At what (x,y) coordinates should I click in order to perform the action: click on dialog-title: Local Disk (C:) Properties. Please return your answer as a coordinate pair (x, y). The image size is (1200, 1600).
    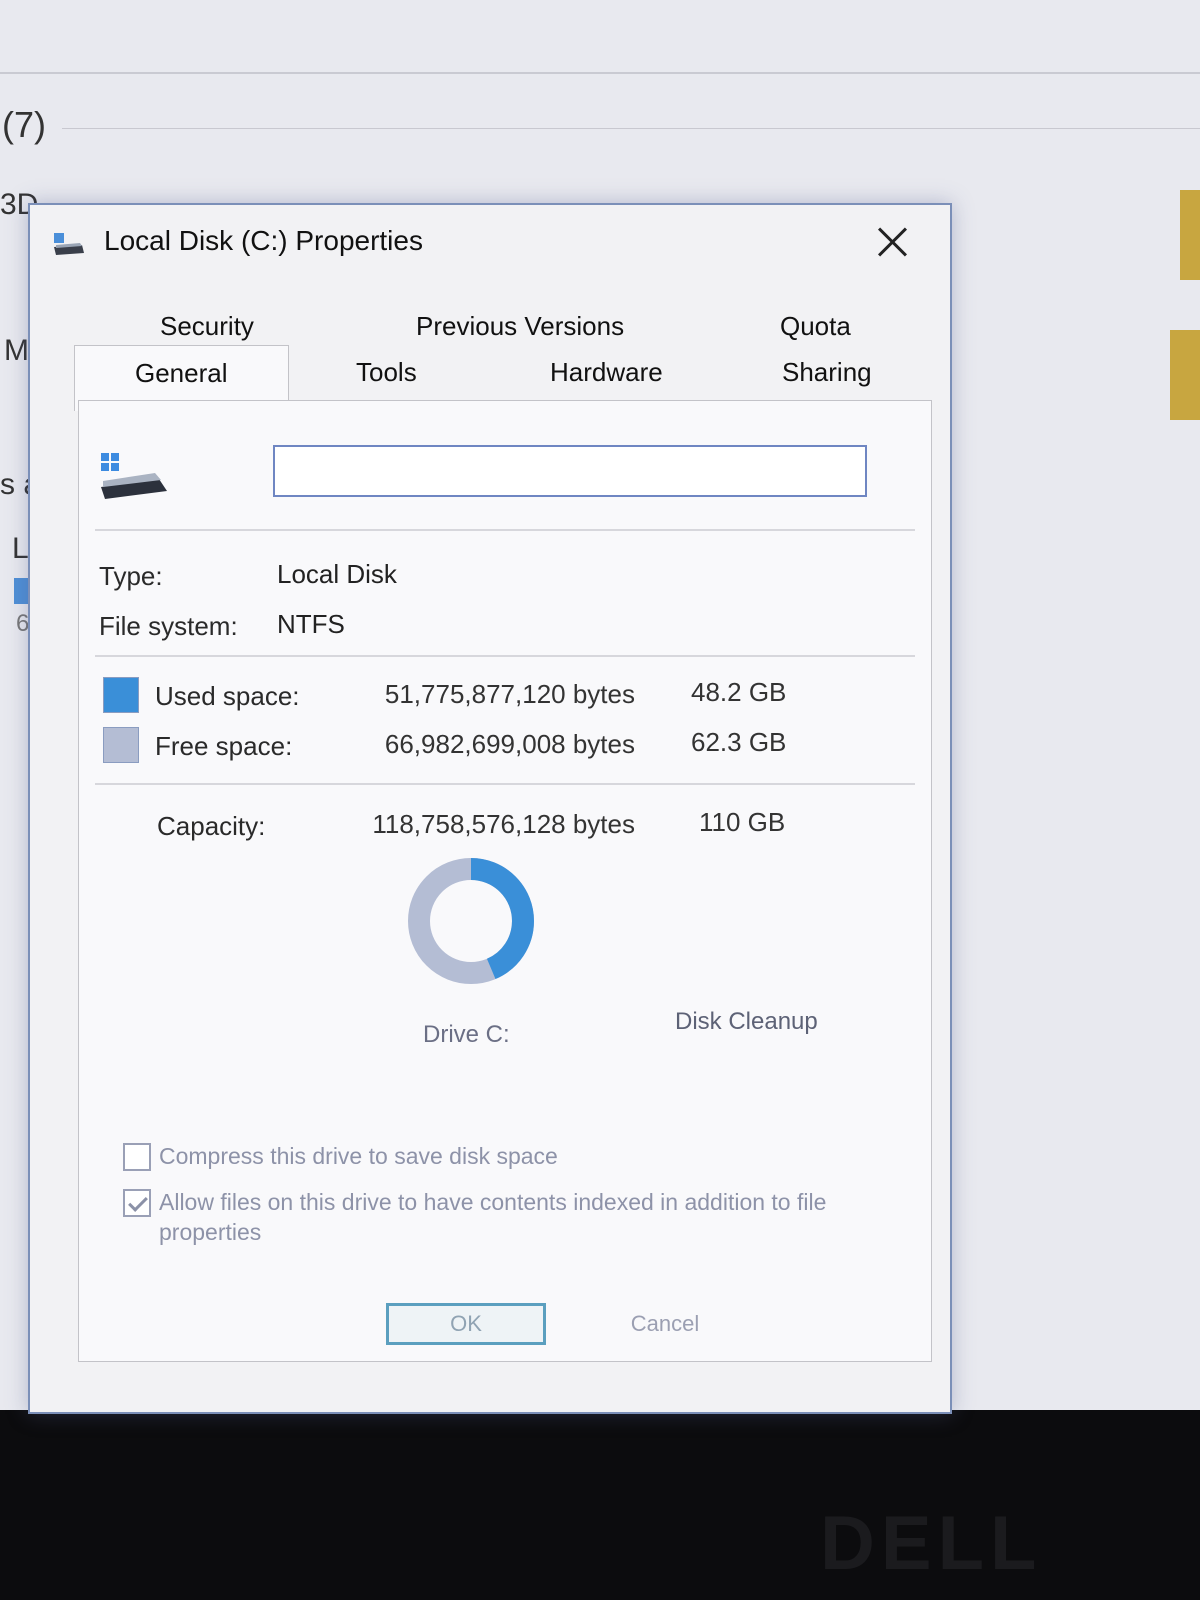
    Looking at the image, I should click on (263, 240).